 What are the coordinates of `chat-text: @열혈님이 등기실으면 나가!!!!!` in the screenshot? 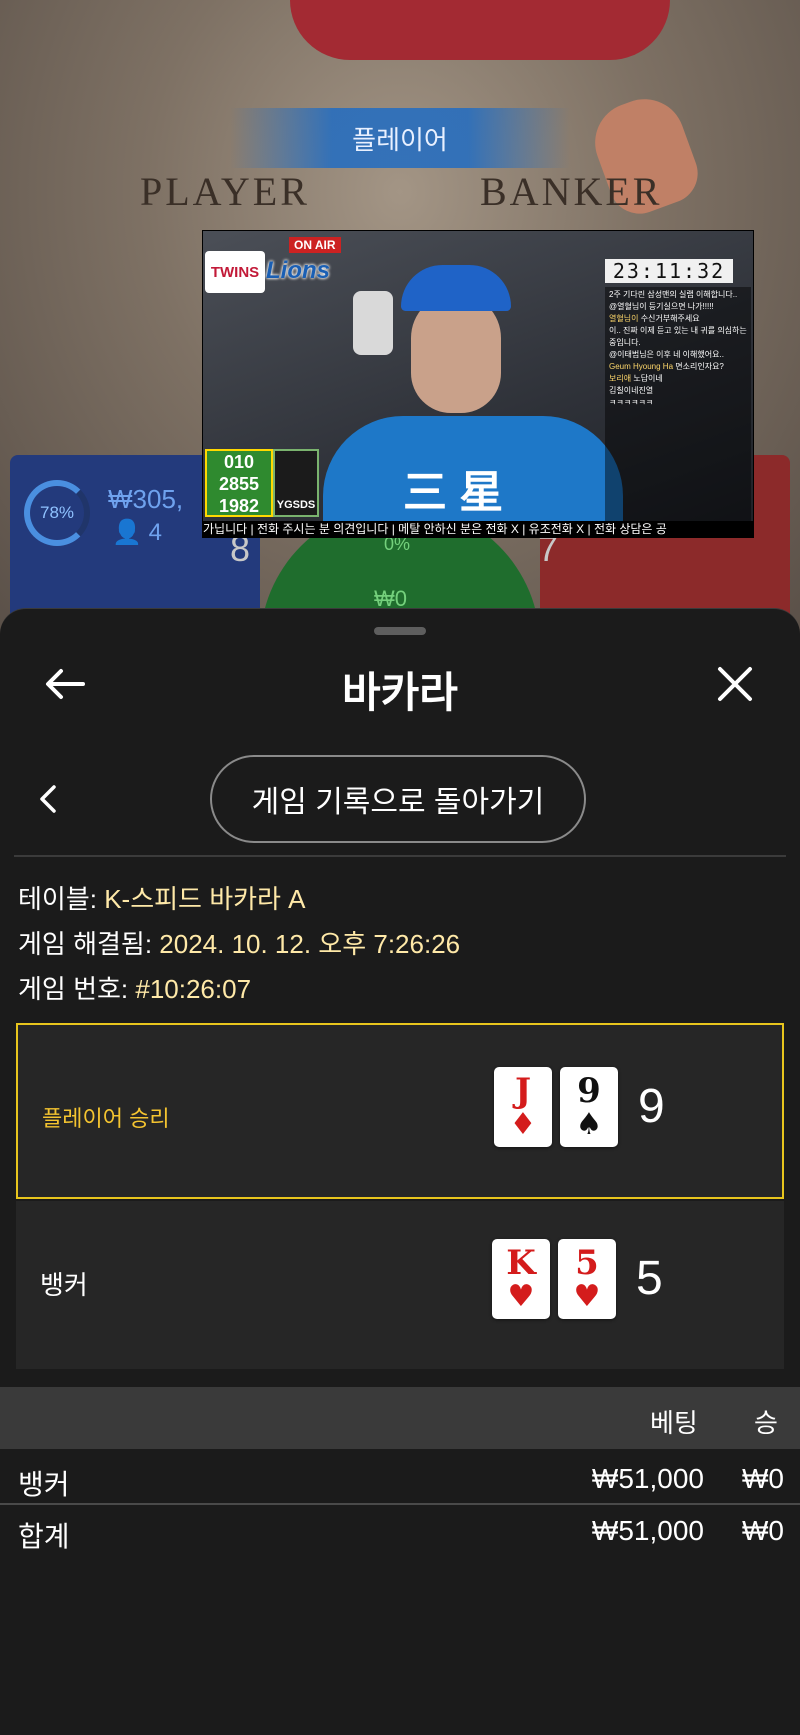 It's located at (661, 306).